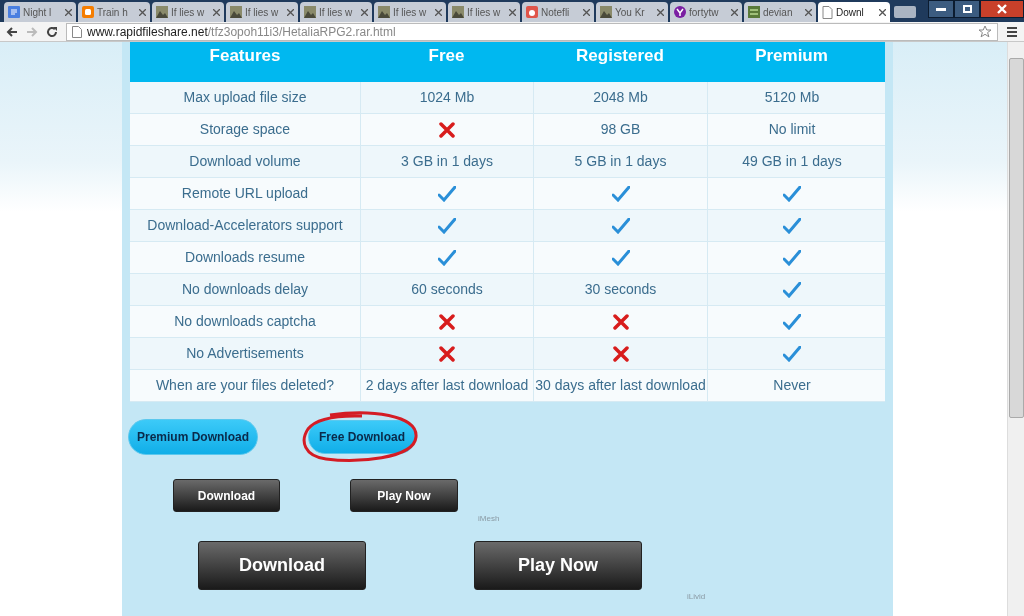 Image resolution: width=1024 pixels, height=616 pixels. What do you see at coordinates (696, 597) in the screenshot?
I see `sponsor-label: iLivid` at bounding box center [696, 597].